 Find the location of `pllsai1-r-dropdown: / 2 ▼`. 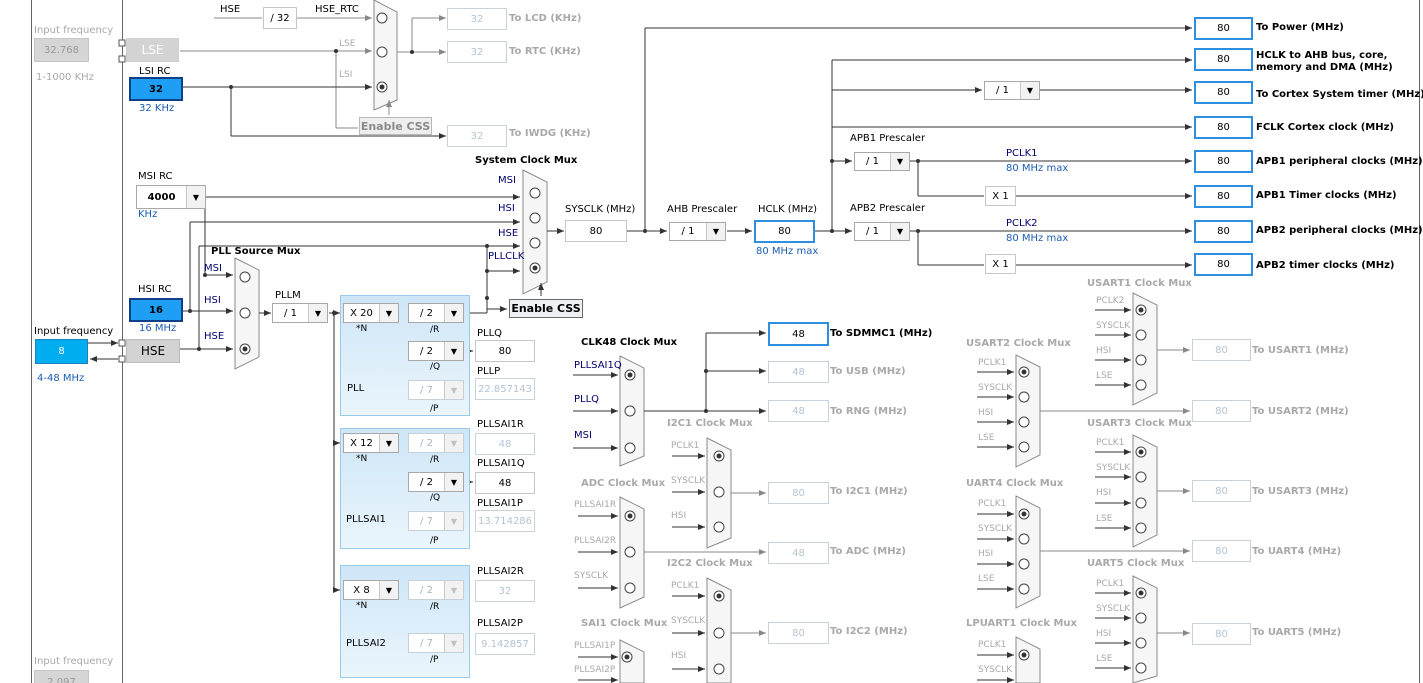

pllsai1-r-dropdown: / 2 ▼ is located at coordinates (436, 443).